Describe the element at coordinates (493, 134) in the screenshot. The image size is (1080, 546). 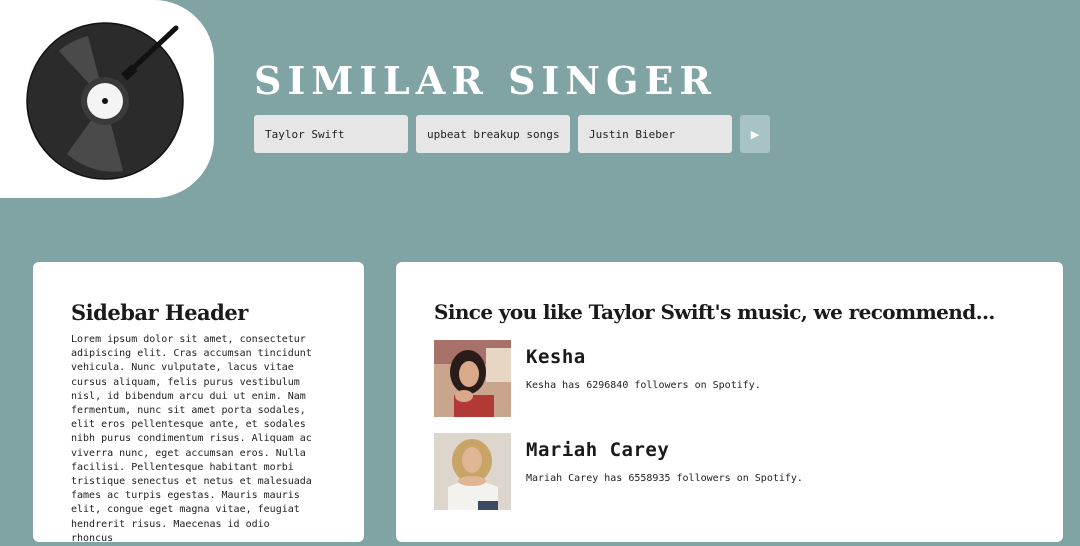
I see `mood-input` at that location.